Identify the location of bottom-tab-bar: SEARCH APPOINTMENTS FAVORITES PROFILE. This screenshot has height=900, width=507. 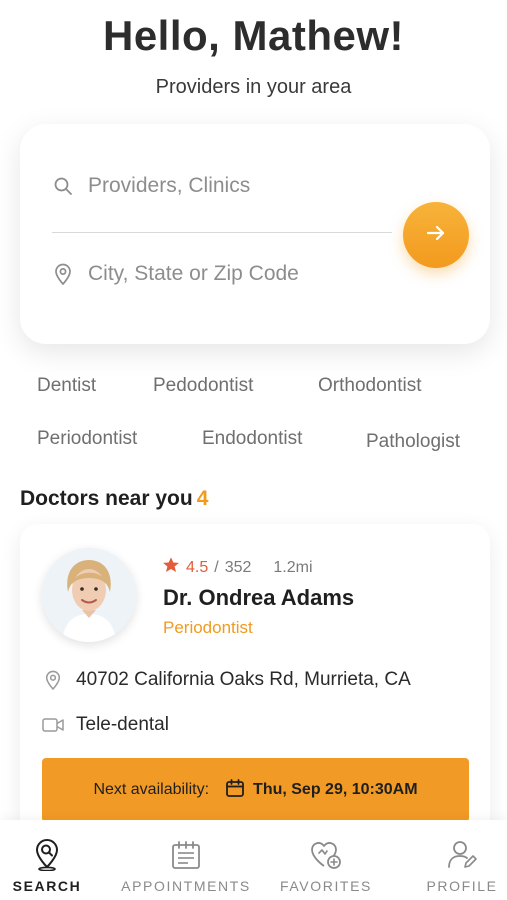
(253, 860).